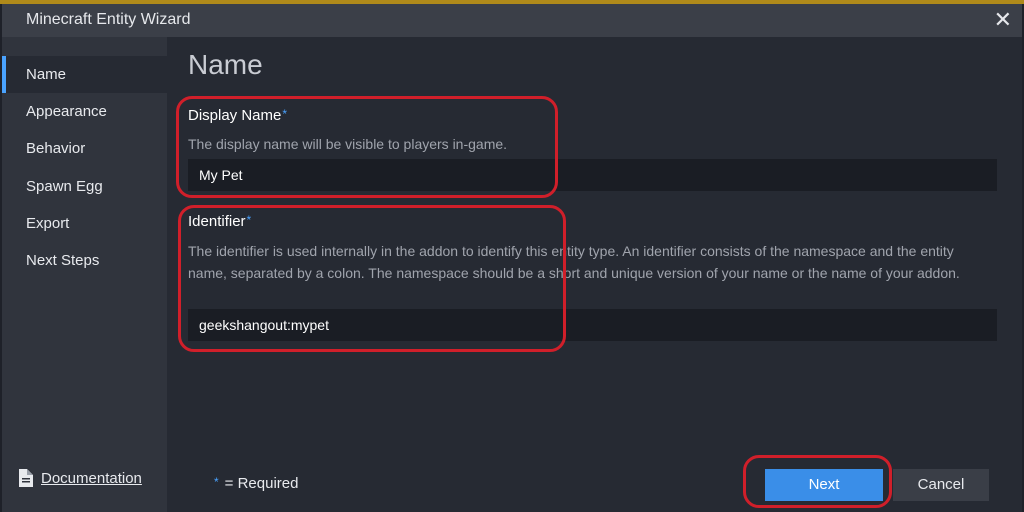 The image size is (1024, 512). What do you see at coordinates (91, 478) in the screenshot?
I see `documentation-label: Documentation` at bounding box center [91, 478].